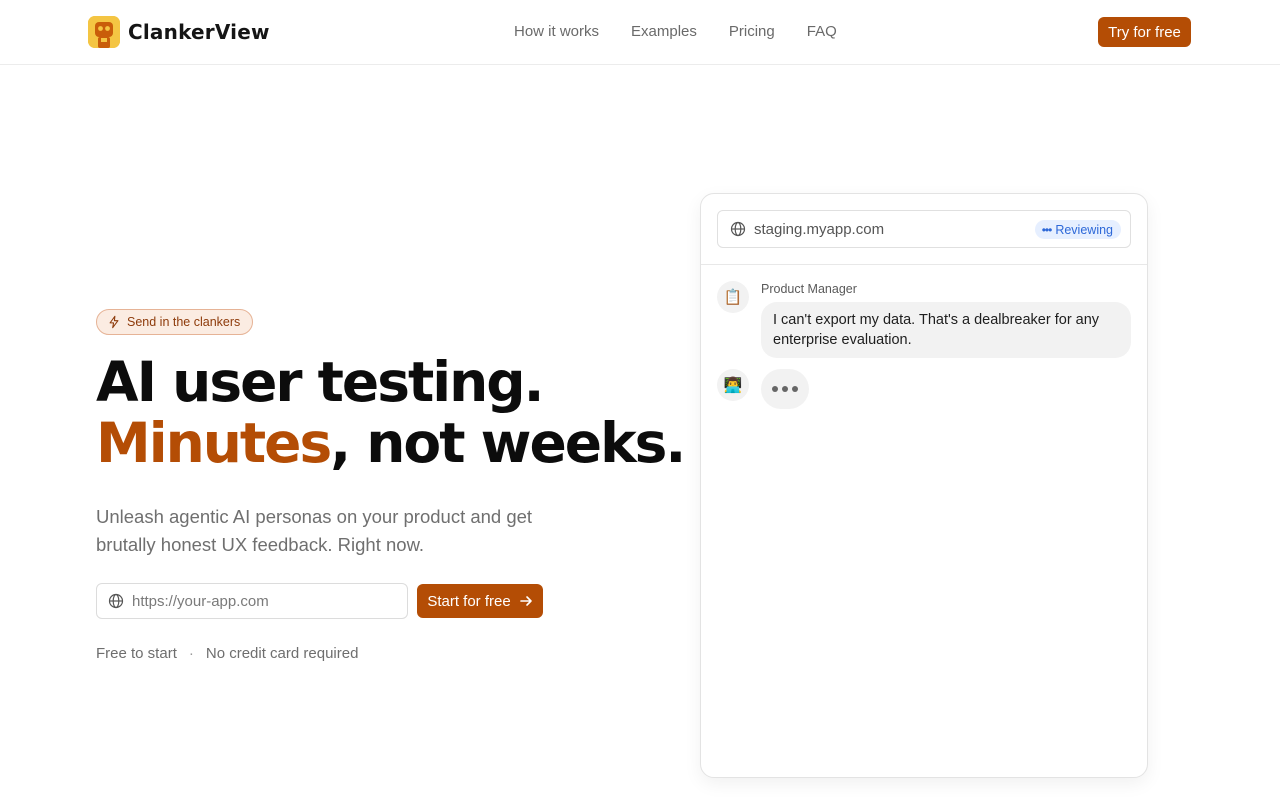  What do you see at coordinates (733, 385) in the screenshot?
I see `persona-avatar: 👨‍💻` at bounding box center [733, 385].